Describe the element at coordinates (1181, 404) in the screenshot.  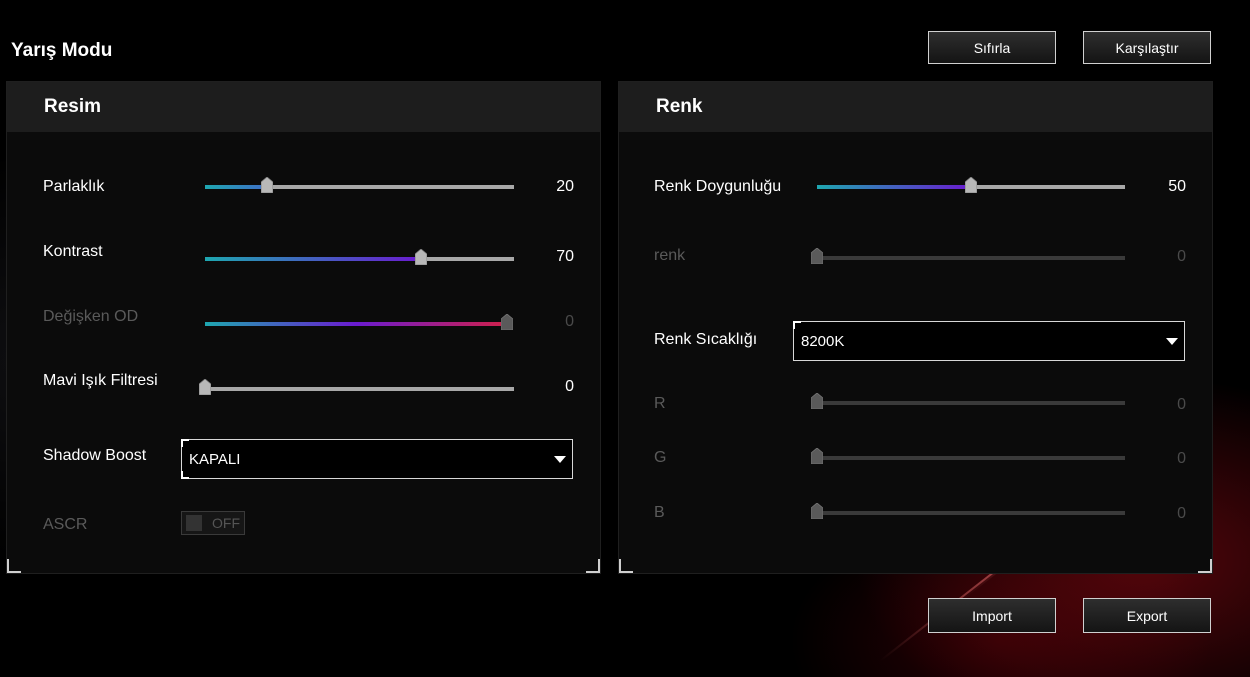
I see `red-value: 0` at that location.